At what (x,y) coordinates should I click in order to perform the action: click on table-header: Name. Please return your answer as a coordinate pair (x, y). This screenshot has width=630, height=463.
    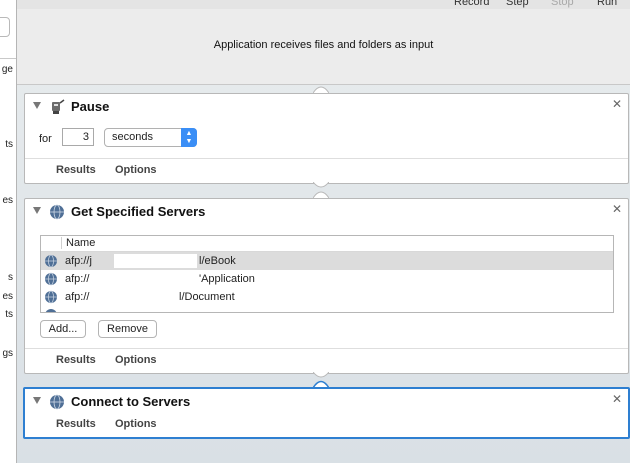
    Looking at the image, I should click on (327, 244).